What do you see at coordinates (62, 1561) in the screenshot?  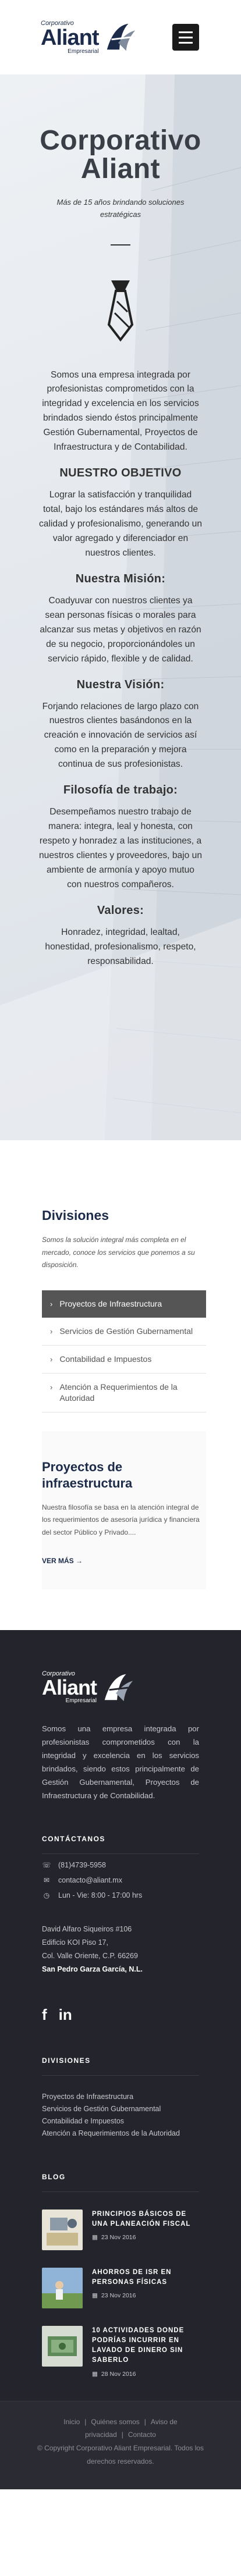 I see `see-more-link: VER MÁS →` at bounding box center [62, 1561].